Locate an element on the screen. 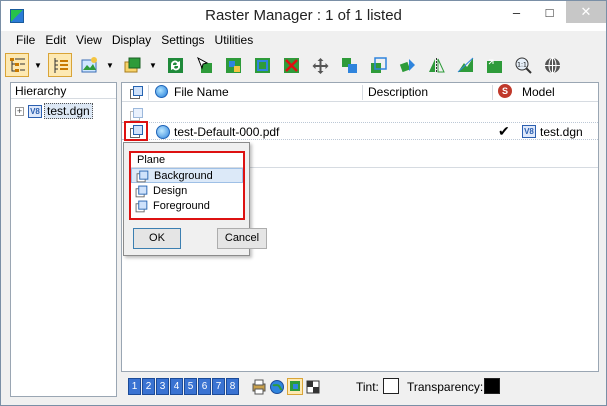  window-controls: – □ ✕ is located at coordinates (553, 12).